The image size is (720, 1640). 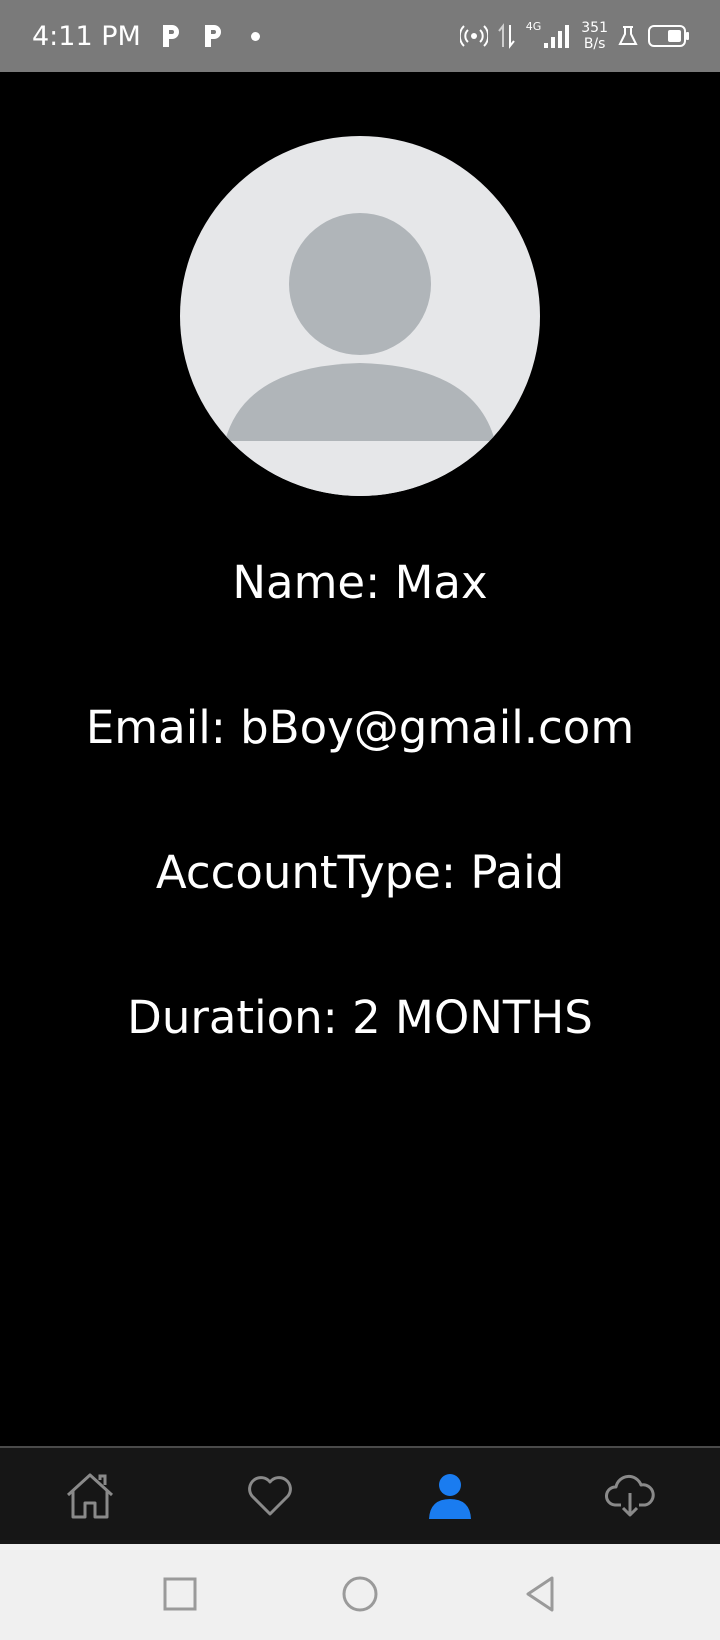 What do you see at coordinates (628, 35) in the screenshot?
I see `lab-icon` at bounding box center [628, 35].